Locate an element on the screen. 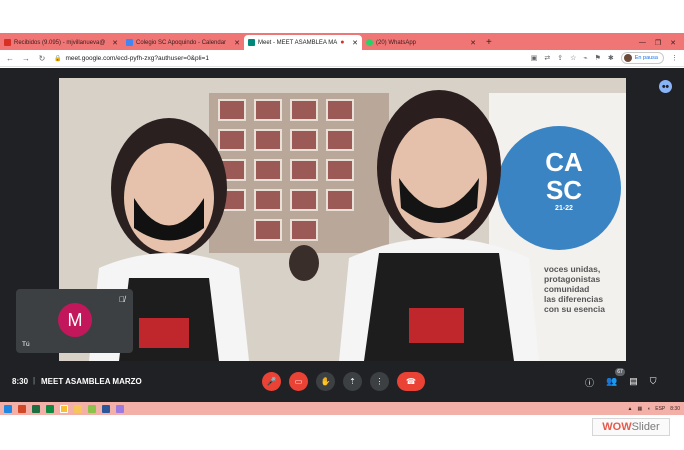 Image resolution: width=684 pixels, height=450 pixels. present-button: ⇡ is located at coordinates (352, 381).